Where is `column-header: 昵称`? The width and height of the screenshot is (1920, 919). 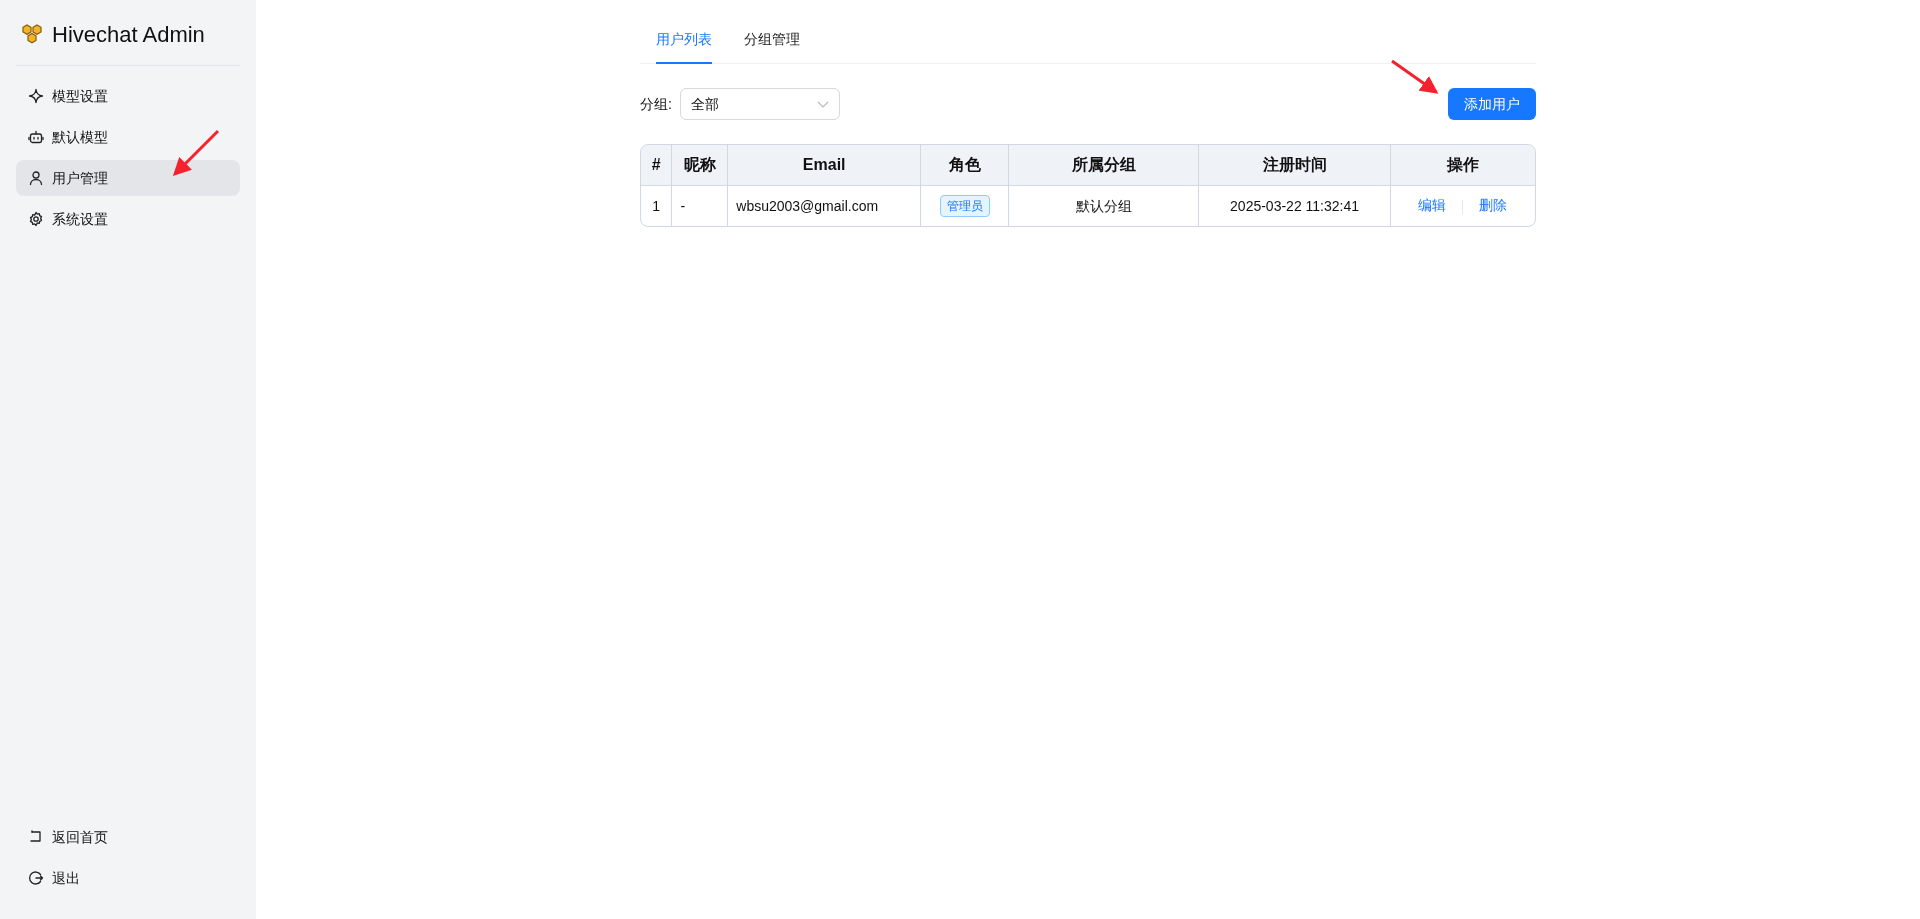
column-header: 昵称 is located at coordinates (699, 165).